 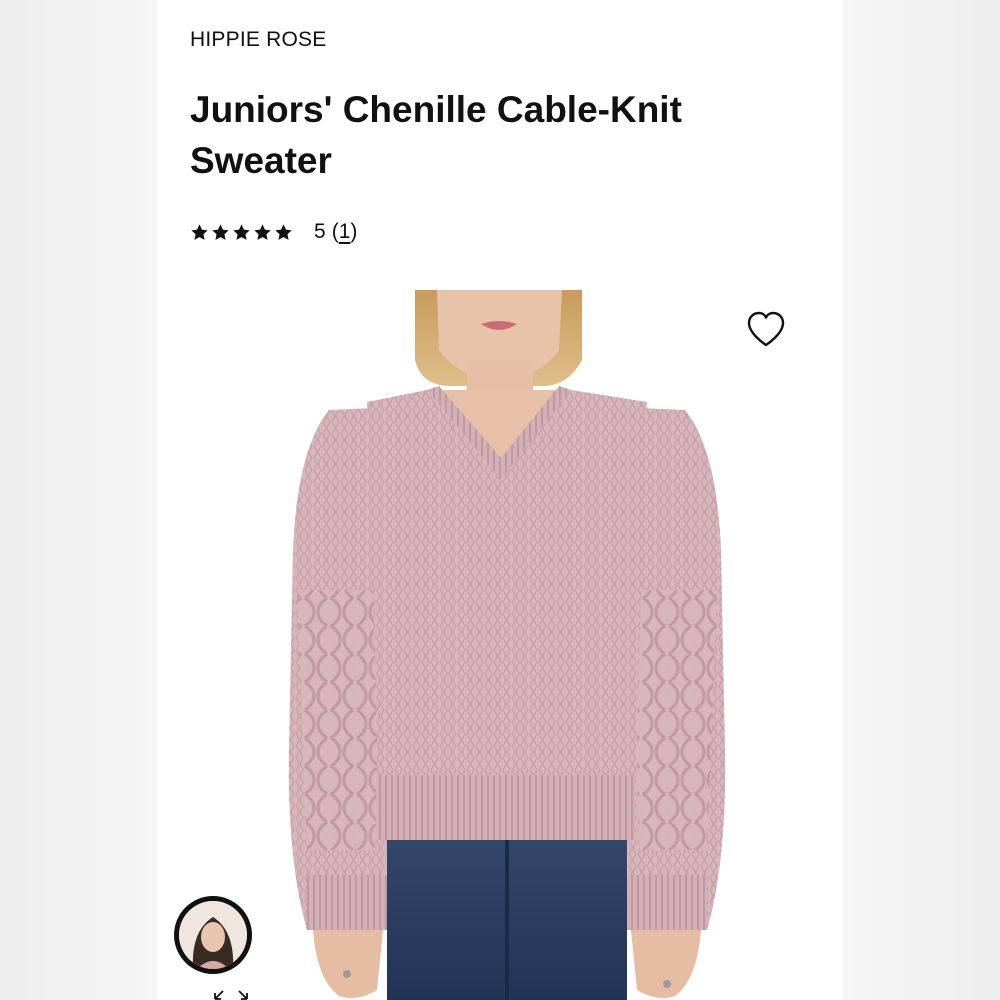 What do you see at coordinates (231, 992) in the screenshot?
I see `expand-arrows-icon` at bounding box center [231, 992].